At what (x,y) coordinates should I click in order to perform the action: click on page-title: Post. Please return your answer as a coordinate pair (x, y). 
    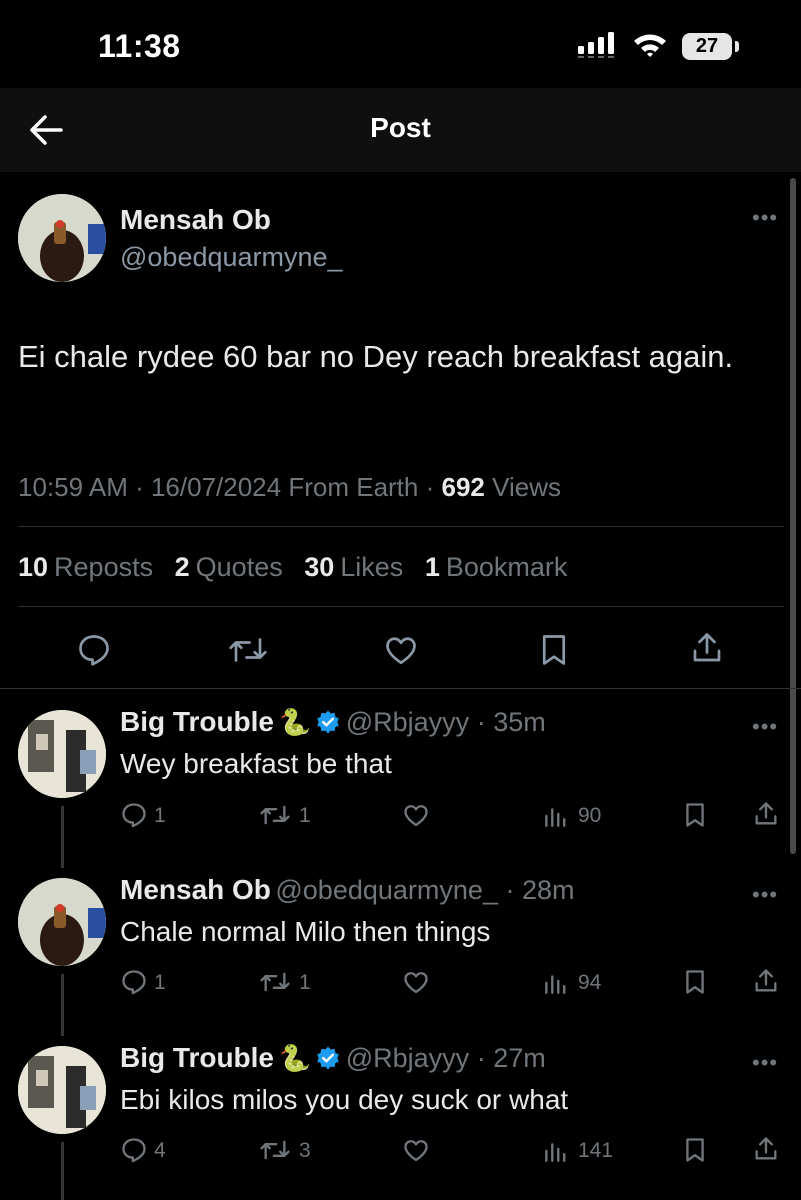
    Looking at the image, I should click on (400, 127).